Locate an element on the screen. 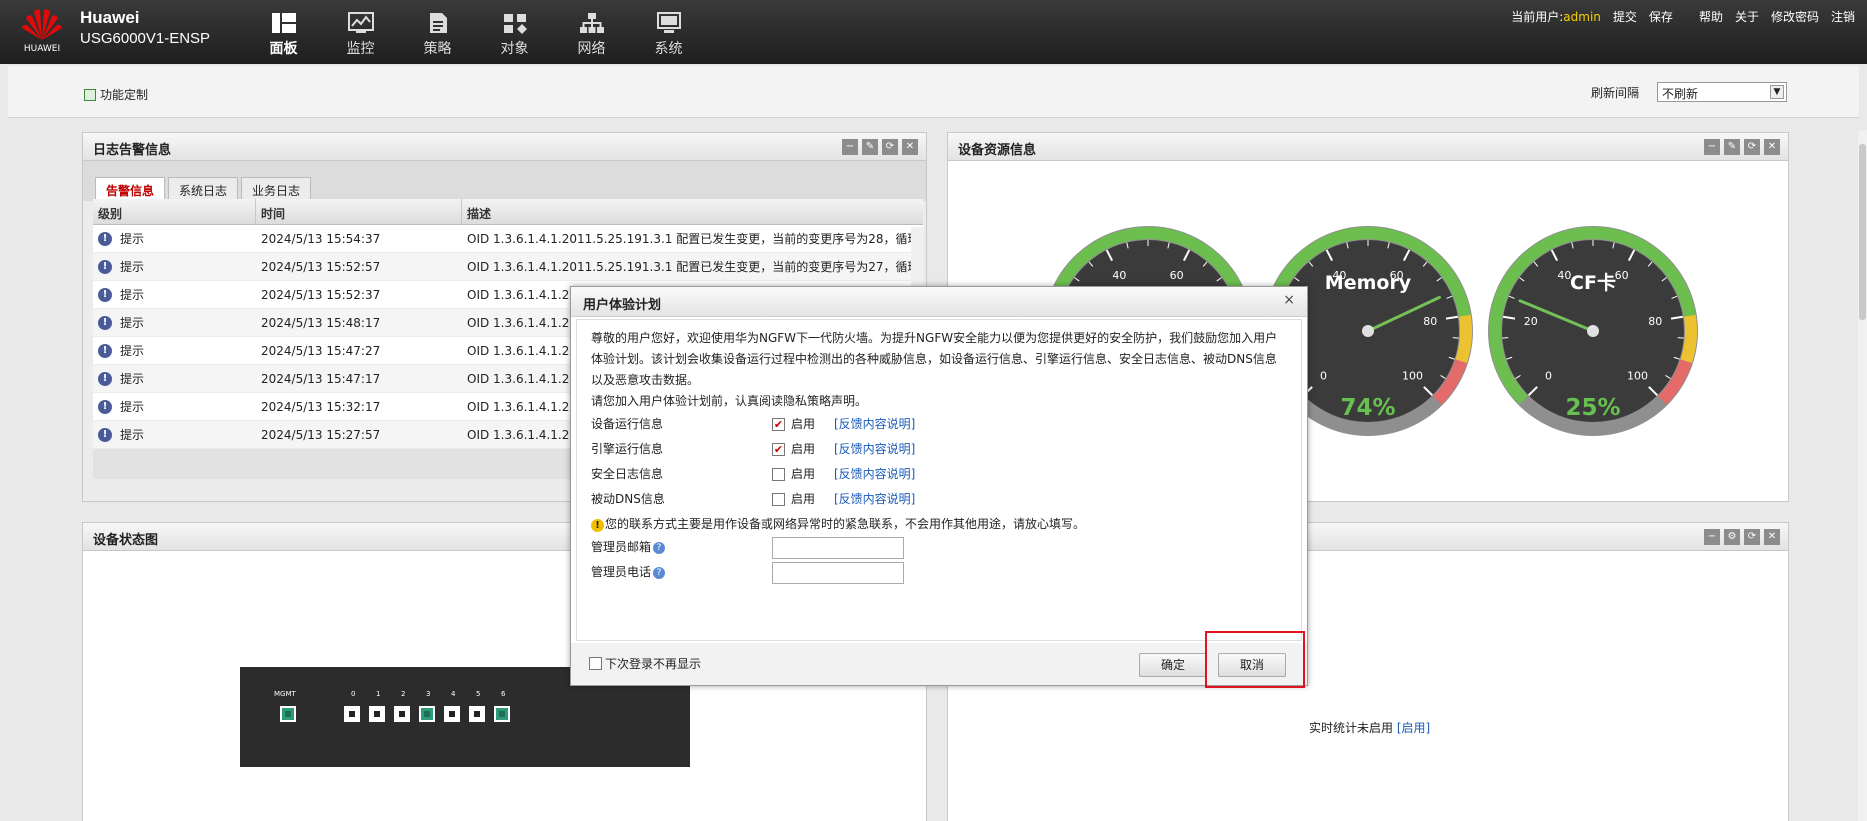 The width and height of the screenshot is (1867, 821). column-description: 描述 is located at coordinates (692, 211).